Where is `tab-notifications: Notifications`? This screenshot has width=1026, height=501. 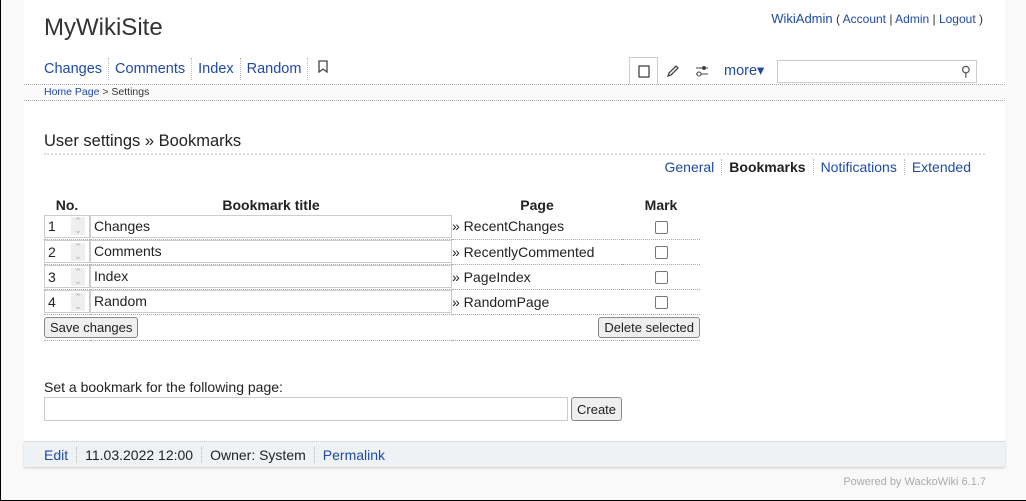 tab-notifications: Notifications is located at coordinates (859, 167).